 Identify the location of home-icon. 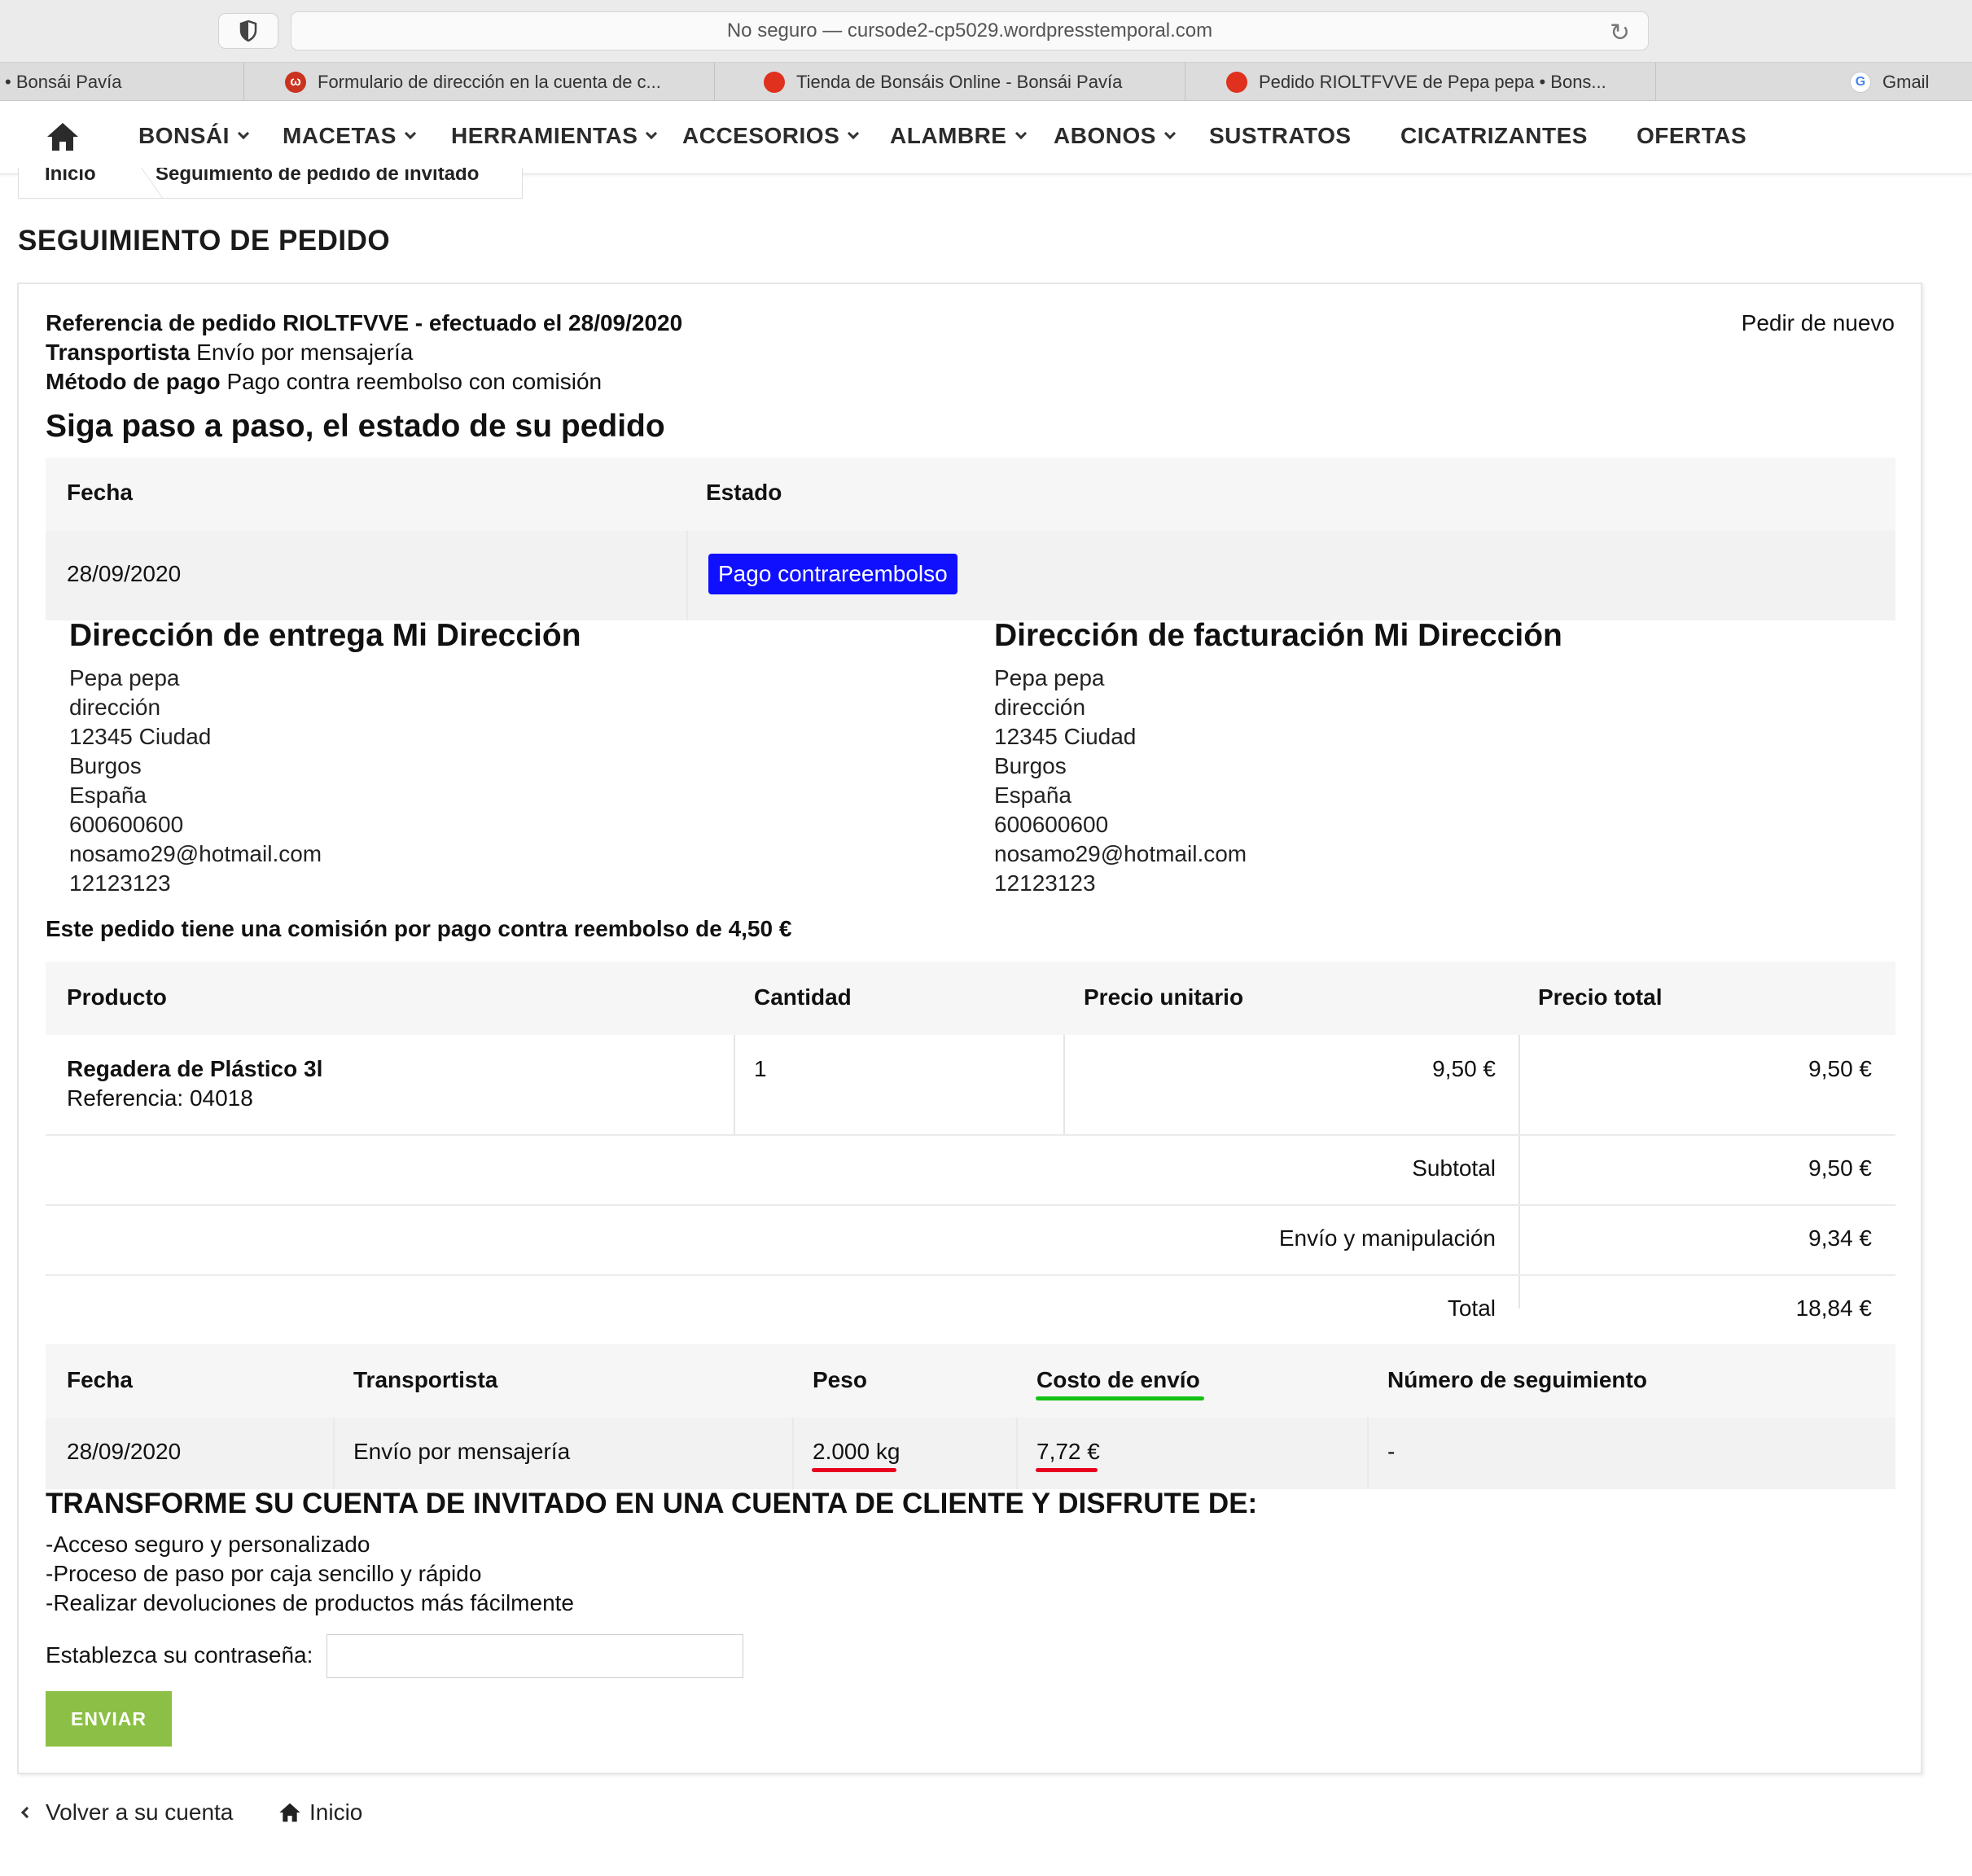
(63, 139).